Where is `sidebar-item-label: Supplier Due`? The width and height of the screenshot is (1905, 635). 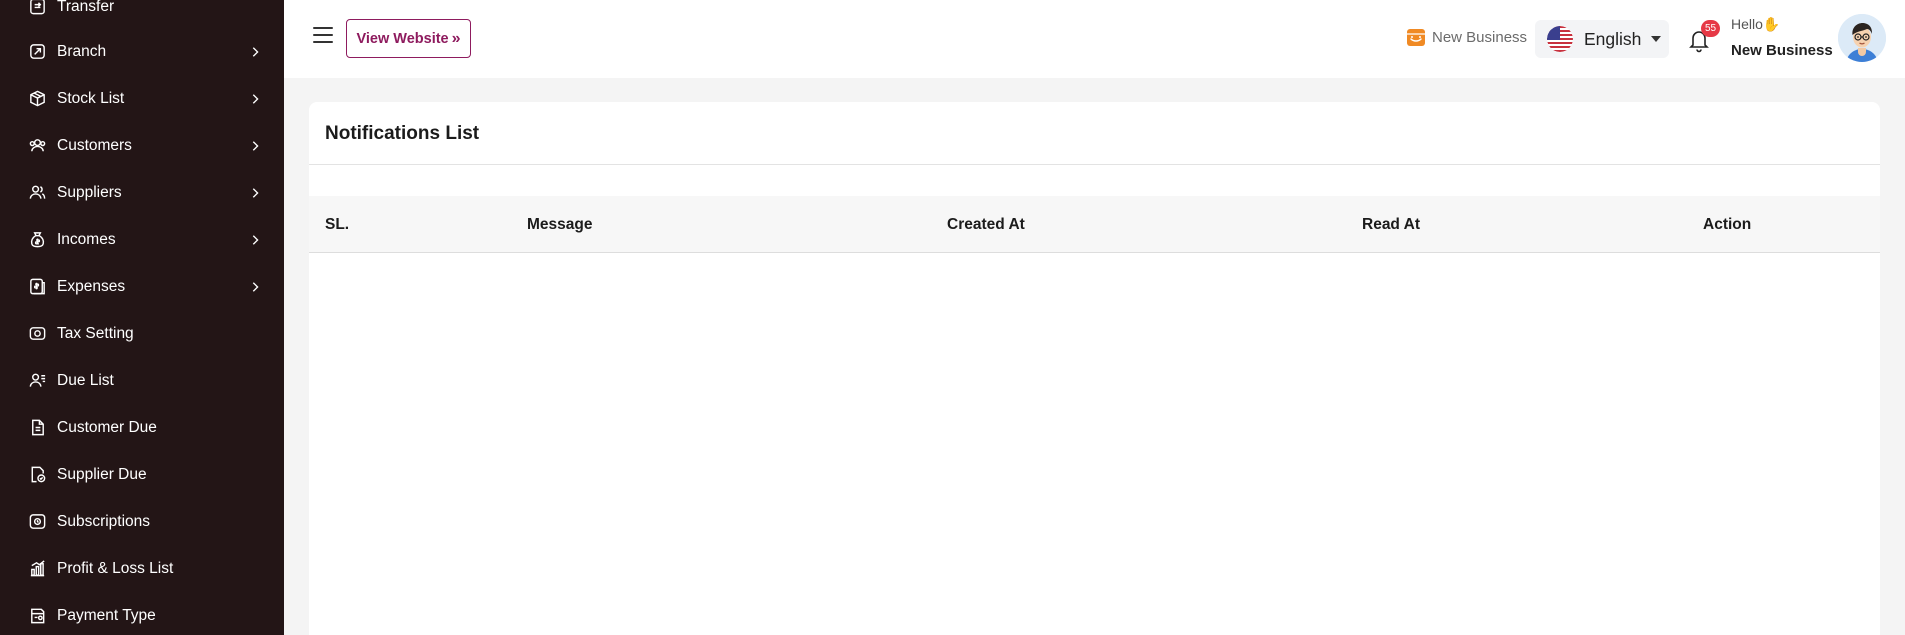
sidebar-item-label: Supplier Due is located at coordinates (102, 474).